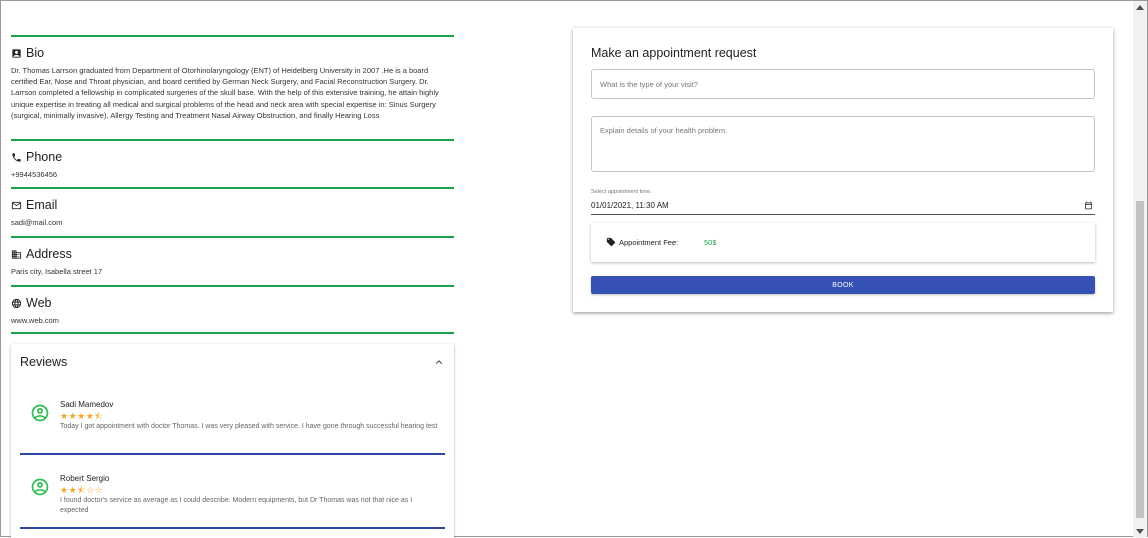 The image size is (1148, 538). Describe the element at coordinates (232, 320) in the screenshot. I see `web-value: www.web.com` at that location.